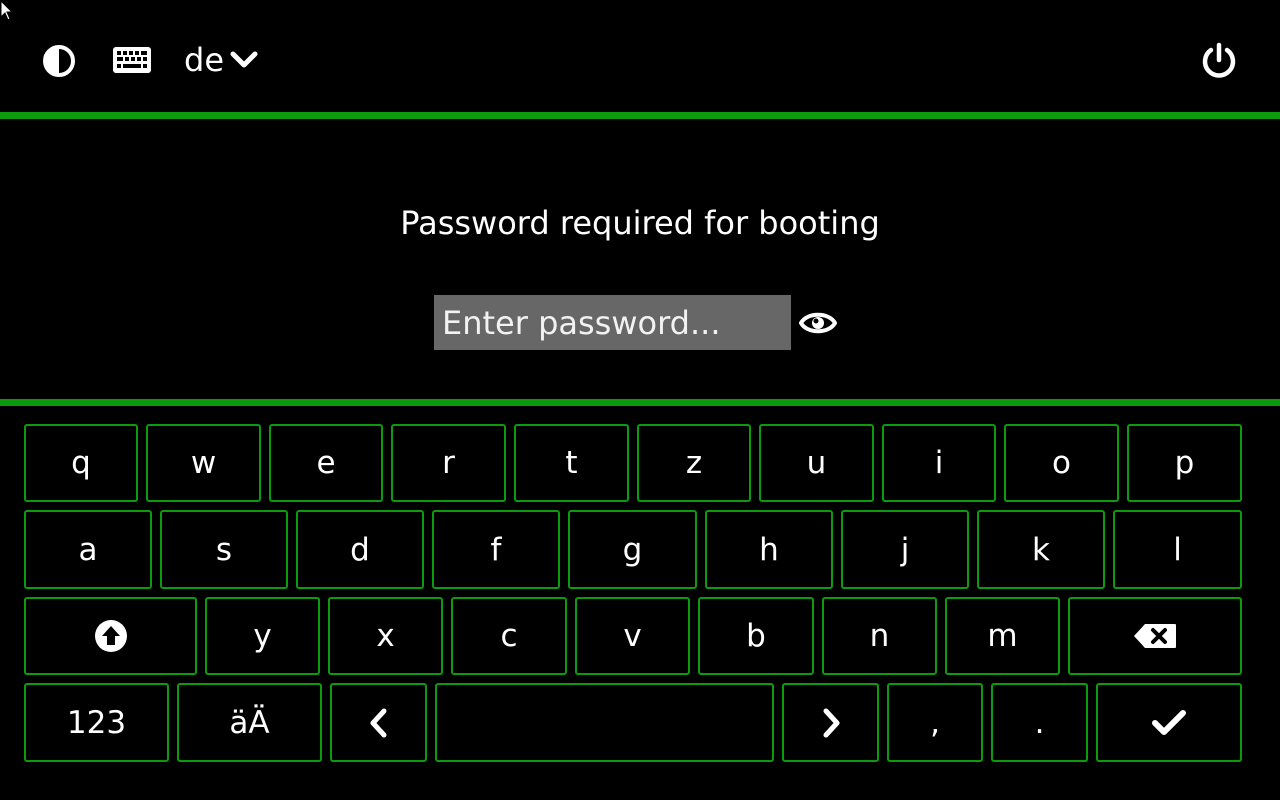 This screenshot has height=800, width=1280. Describe the element at coordinates (879, 636) in the screenshot. I see `key-n: n` at that location.